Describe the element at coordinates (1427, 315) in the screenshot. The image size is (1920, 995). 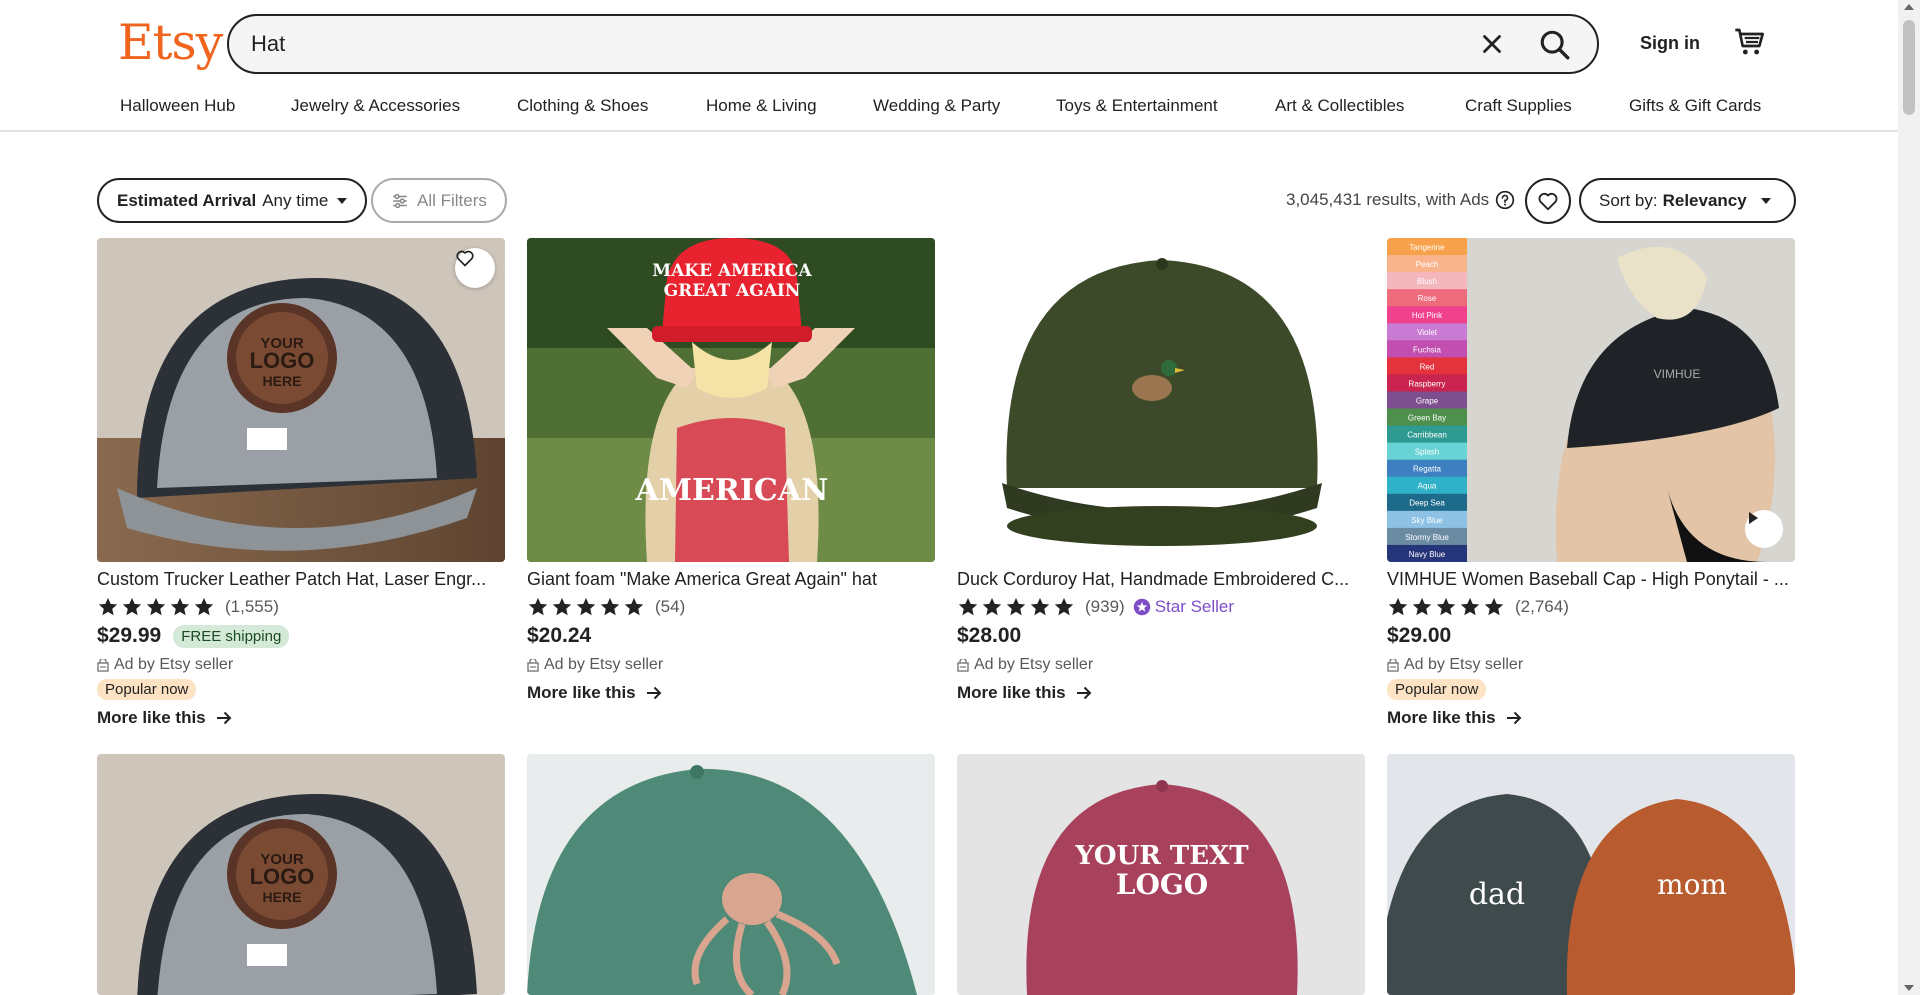
I see `color-swatch-label: Hot Pink` at that location.